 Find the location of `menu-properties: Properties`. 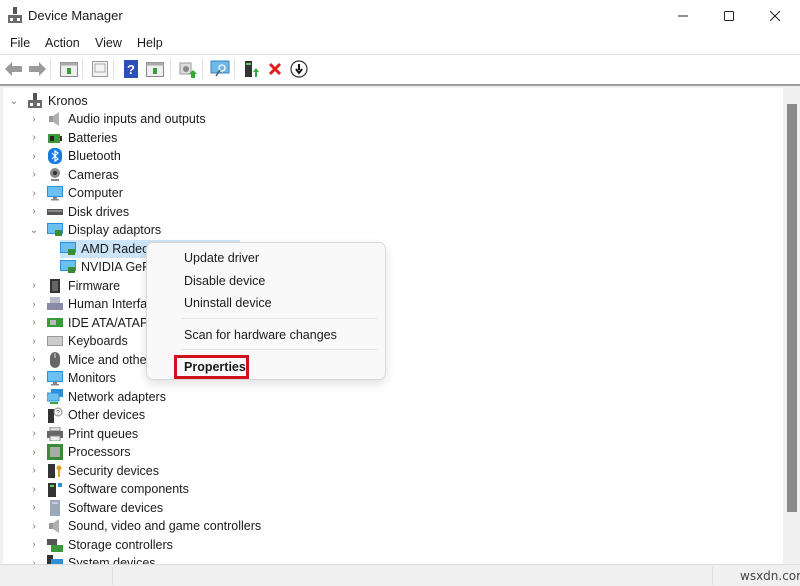

menu-properties: Properties is located at coordinates (215, 367).